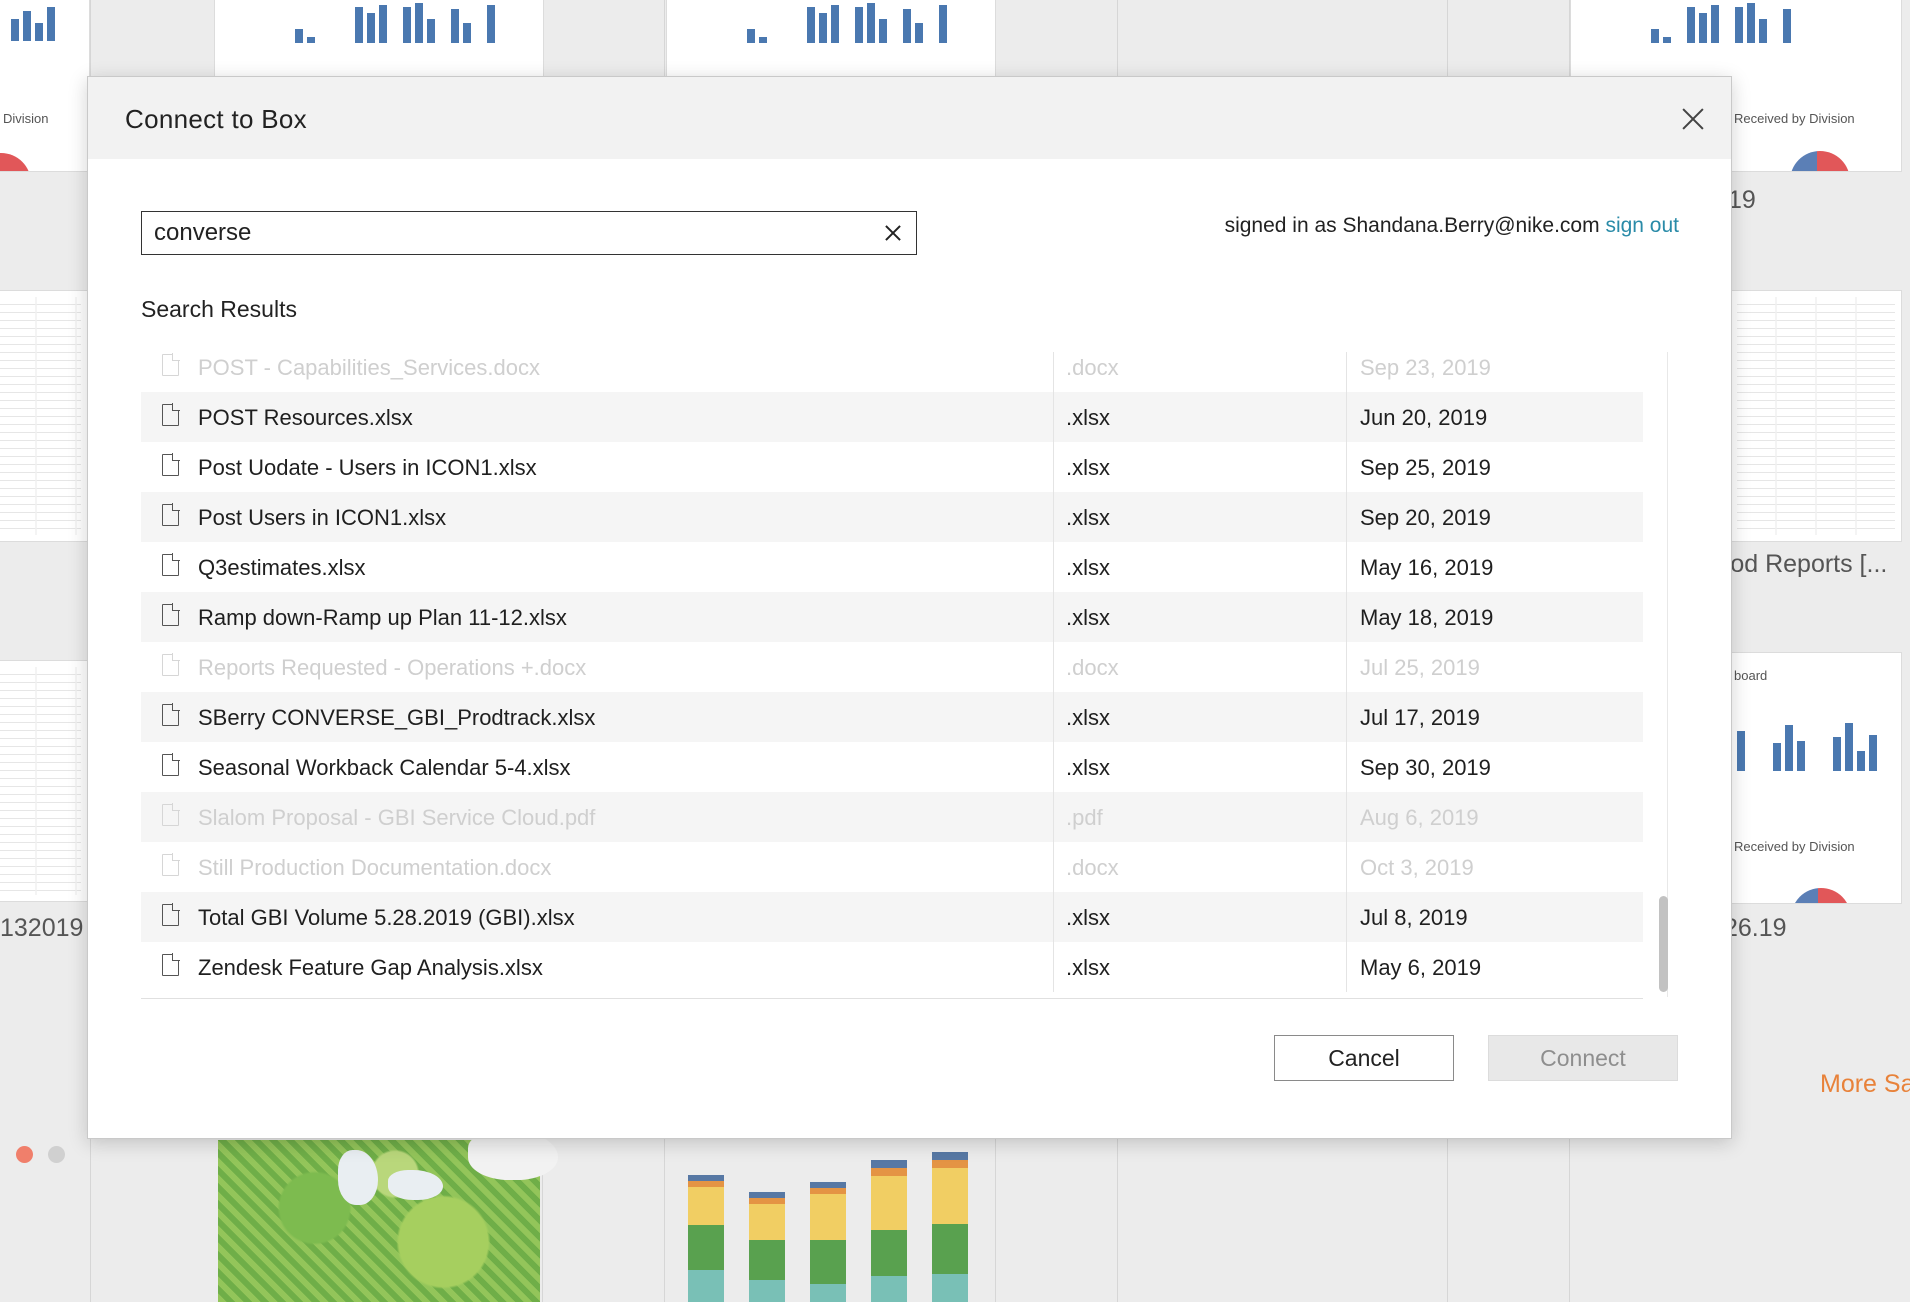  What do you see at coordinates (388, 1216) in the screenshot?
I see `map-thumbnail` at bounding box center [388, 1216].